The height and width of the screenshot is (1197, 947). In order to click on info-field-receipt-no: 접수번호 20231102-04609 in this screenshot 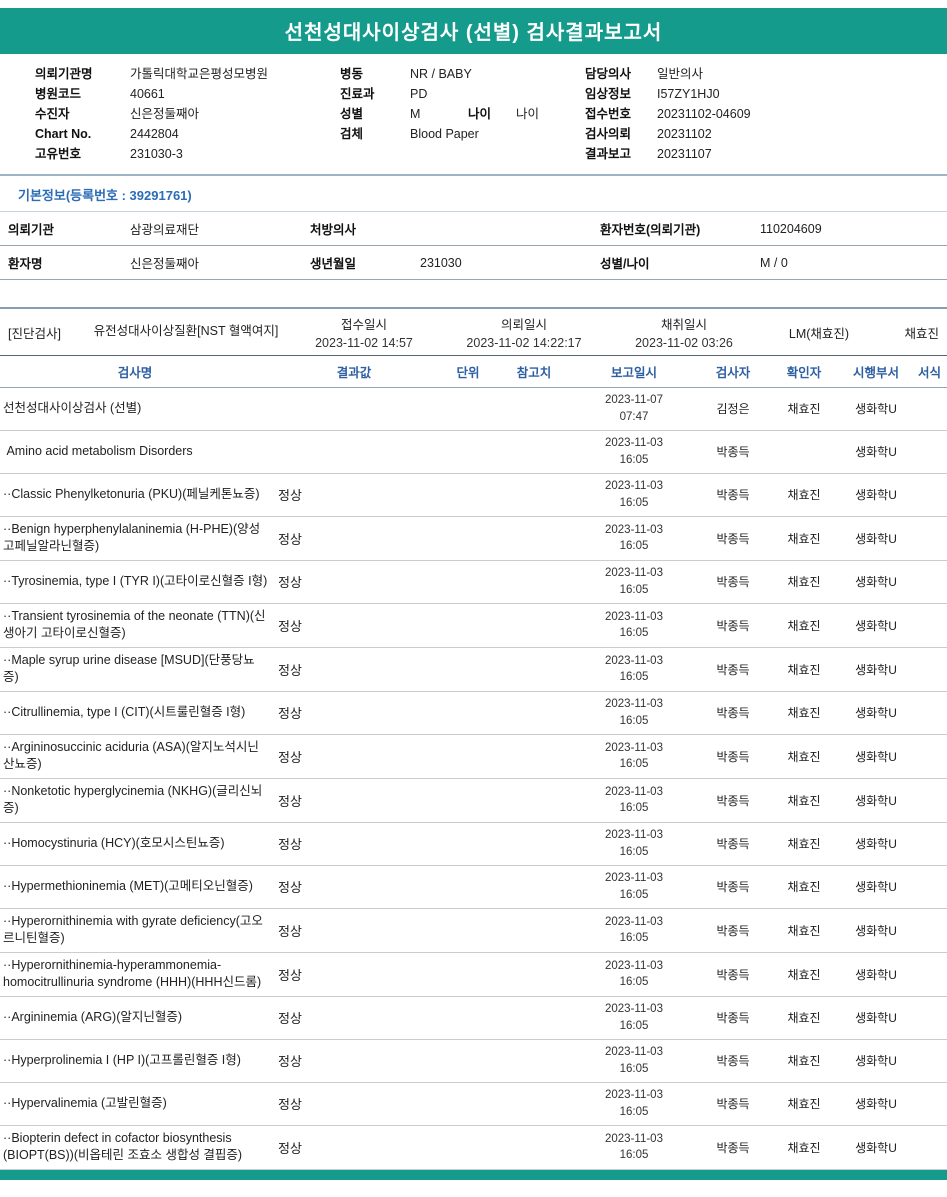, I will do `click(766, 114)`.